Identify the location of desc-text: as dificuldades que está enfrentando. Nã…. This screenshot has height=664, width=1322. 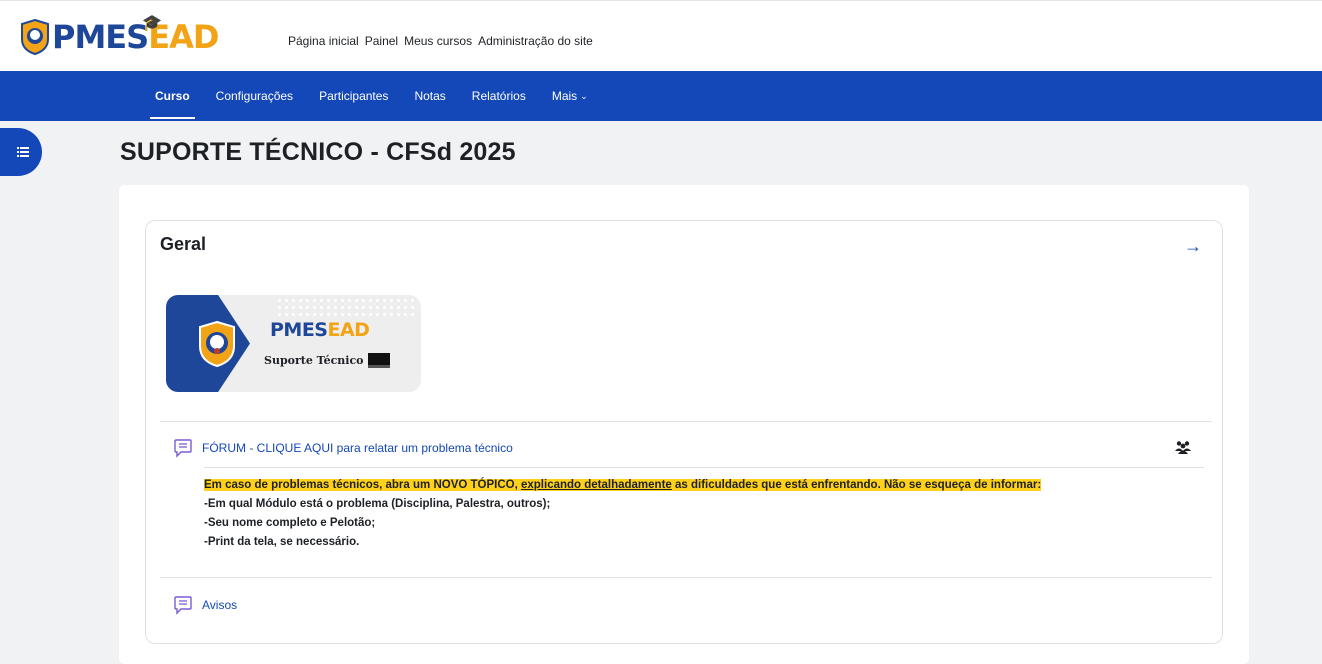
(856, 485).